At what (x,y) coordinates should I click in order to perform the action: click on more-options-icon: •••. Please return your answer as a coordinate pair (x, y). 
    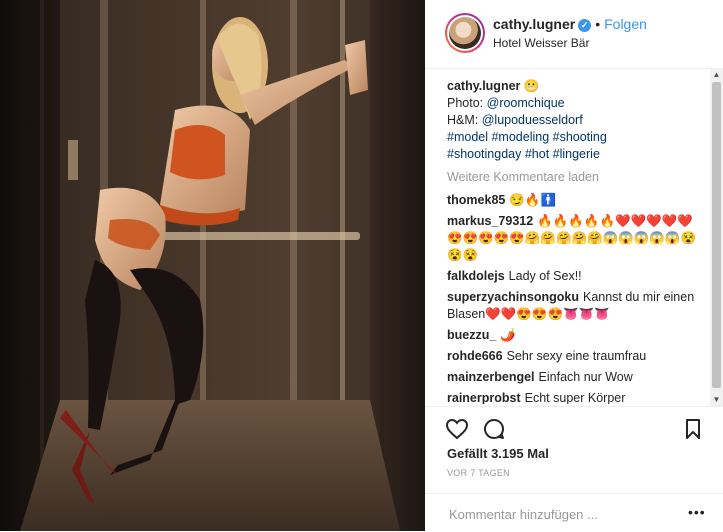
    Looking at the image, I should click on (697, 512).